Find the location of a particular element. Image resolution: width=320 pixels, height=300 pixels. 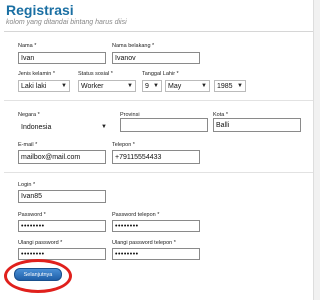

page-subtitle: kolom yang ditandai bintang harus diisi is located at coordinates (66, 22).